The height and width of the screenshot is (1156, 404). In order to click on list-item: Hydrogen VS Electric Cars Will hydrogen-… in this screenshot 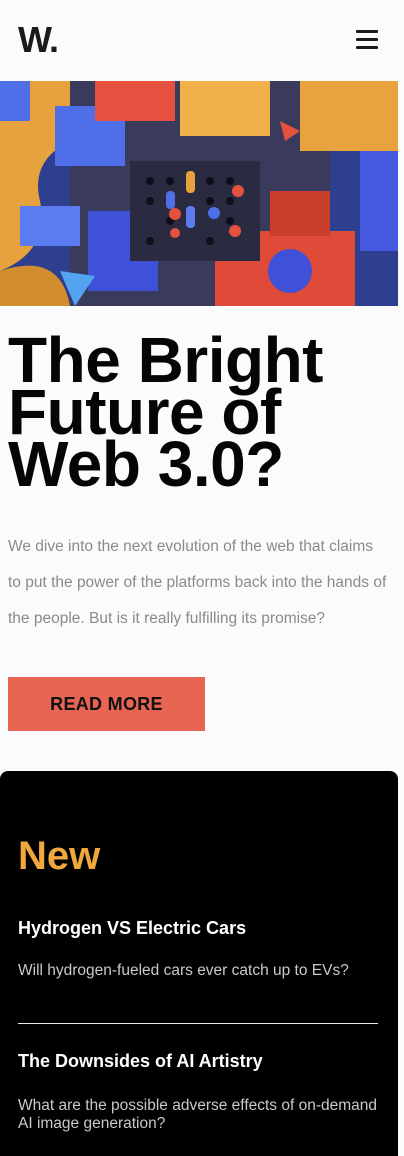, I will do `click(198, 948)`.